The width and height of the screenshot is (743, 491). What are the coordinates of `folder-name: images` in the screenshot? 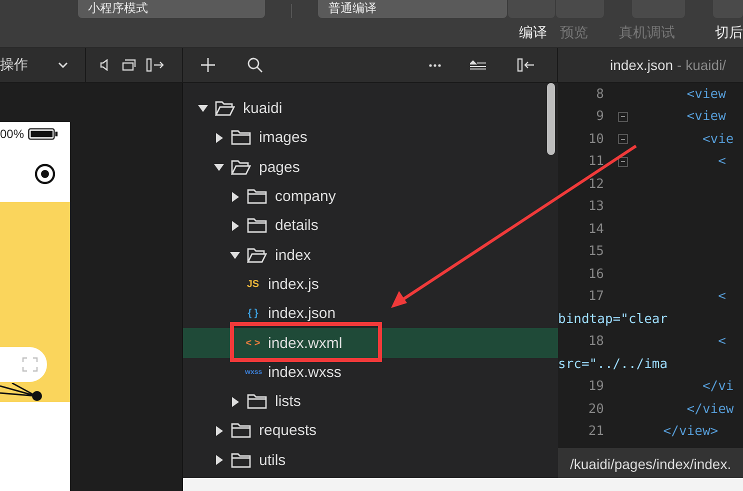 It's located at (283, 137).